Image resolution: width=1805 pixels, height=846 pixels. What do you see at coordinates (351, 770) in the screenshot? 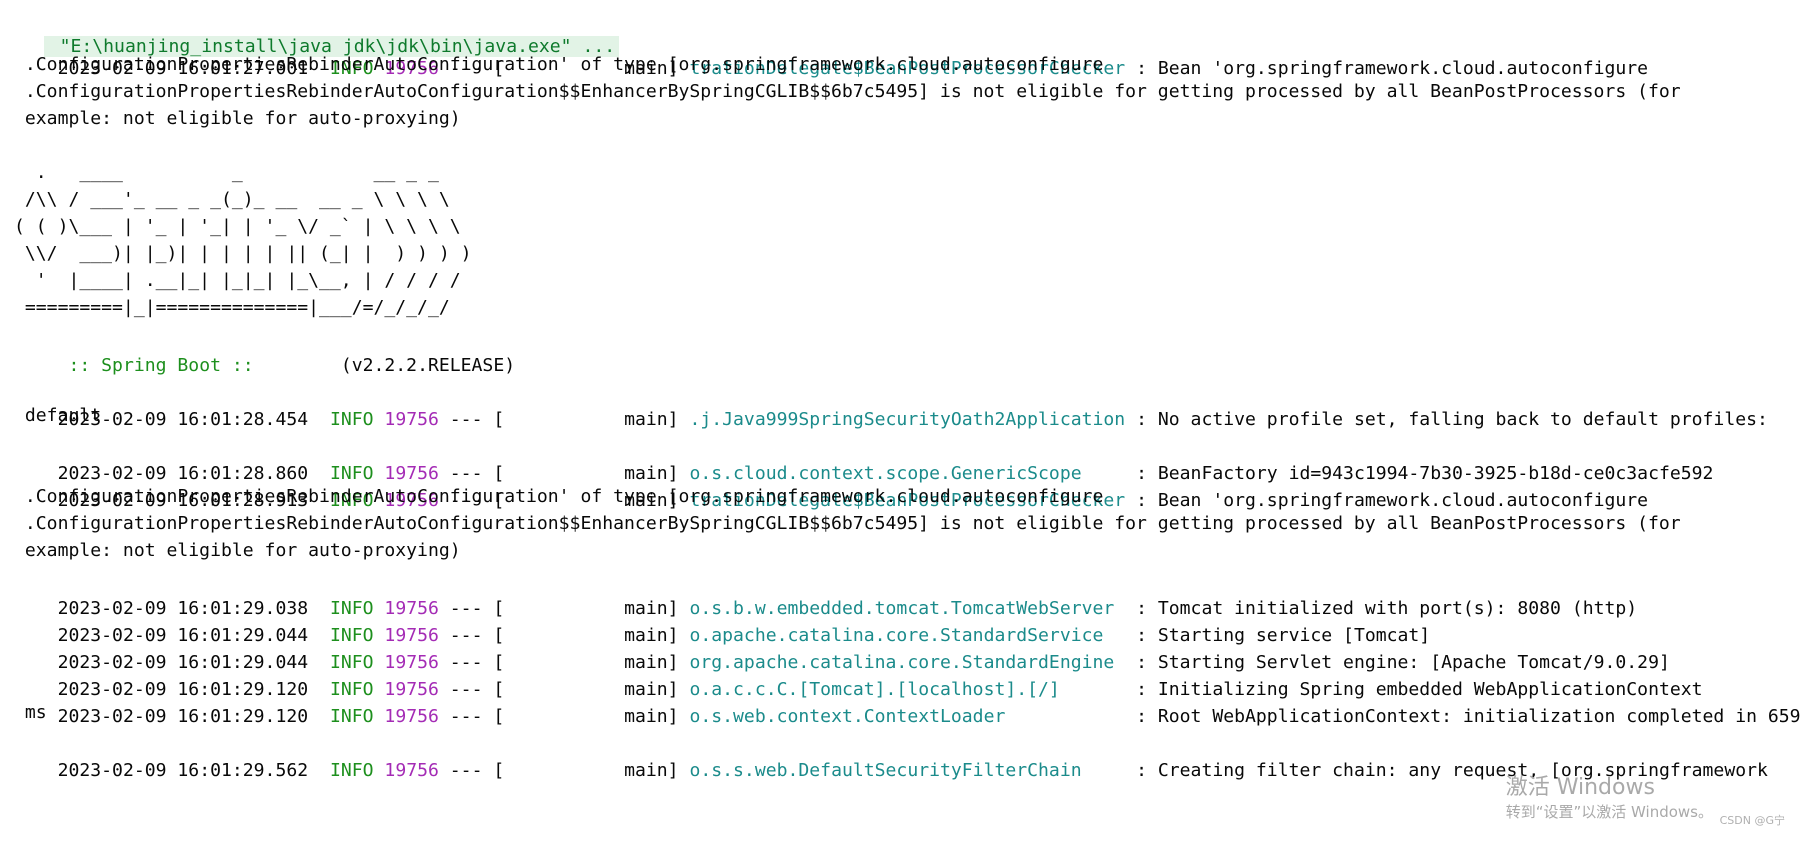
I see `log-level: INFO` at bounding box center [351, 770].